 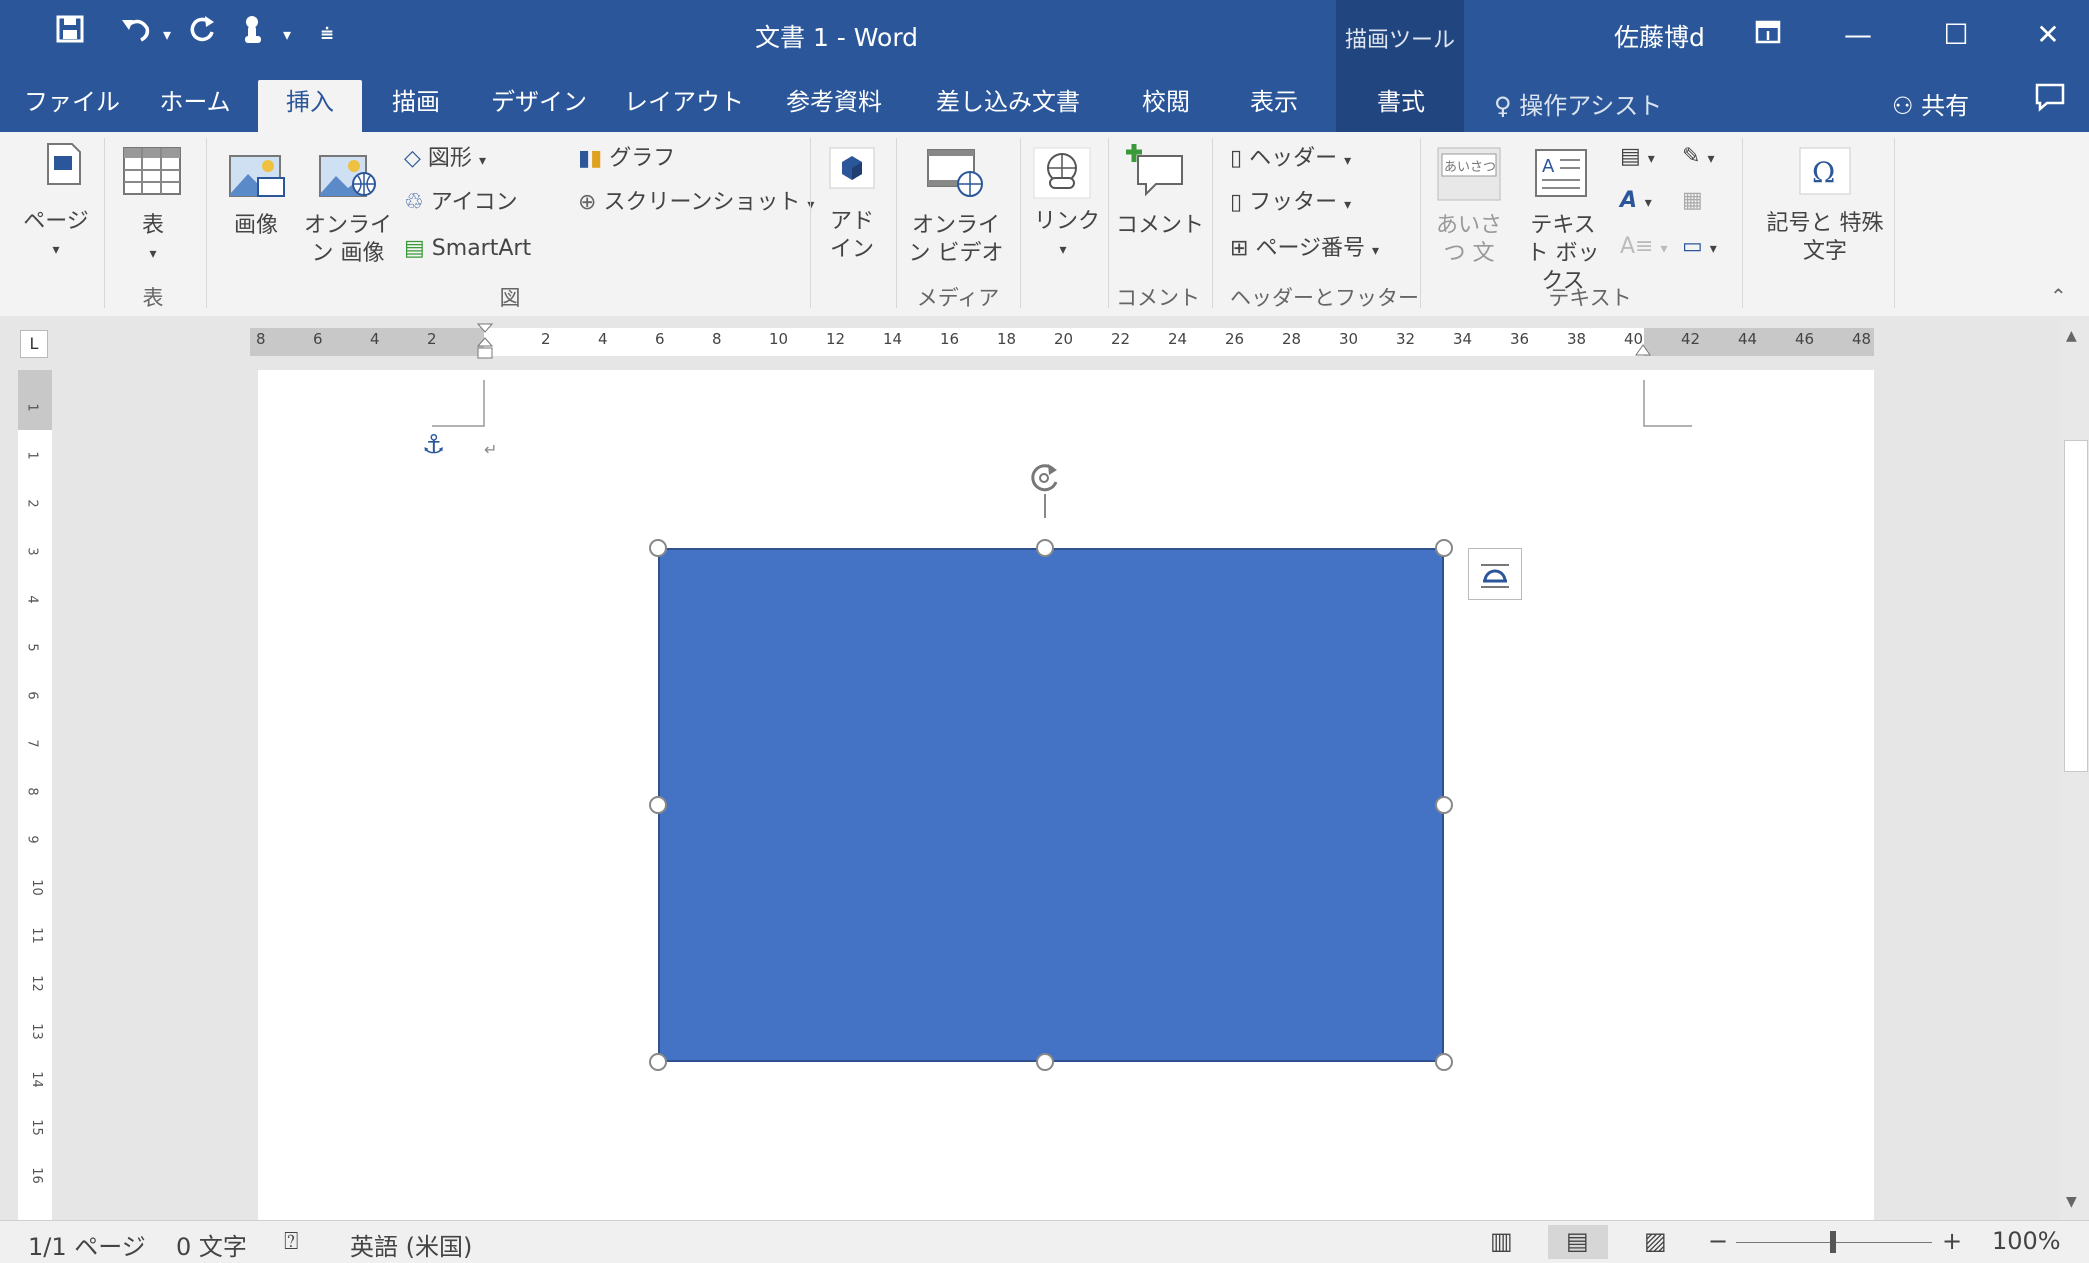 What do you see at coordinates (1501, 1241) in the screenshot?
I see `read-mode-icon: ▥` at bounding box center [1501, 1241].